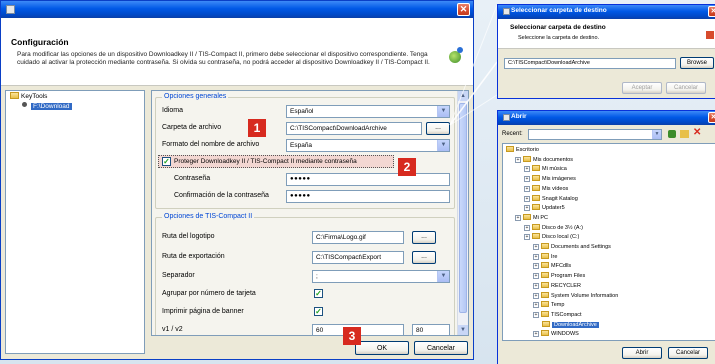  What do you see at coordinates (697, 63) in the screenshot?
I see `folder-browse-button: Browse` at bounding box center [697, 63].